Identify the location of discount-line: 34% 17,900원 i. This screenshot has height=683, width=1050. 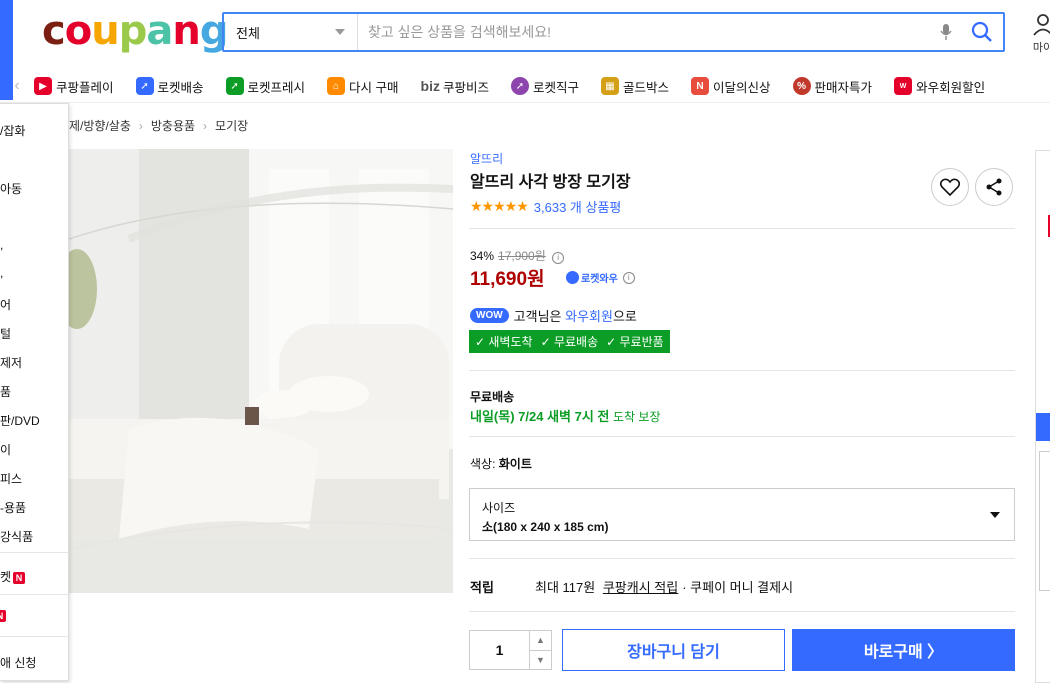
(517, 255).